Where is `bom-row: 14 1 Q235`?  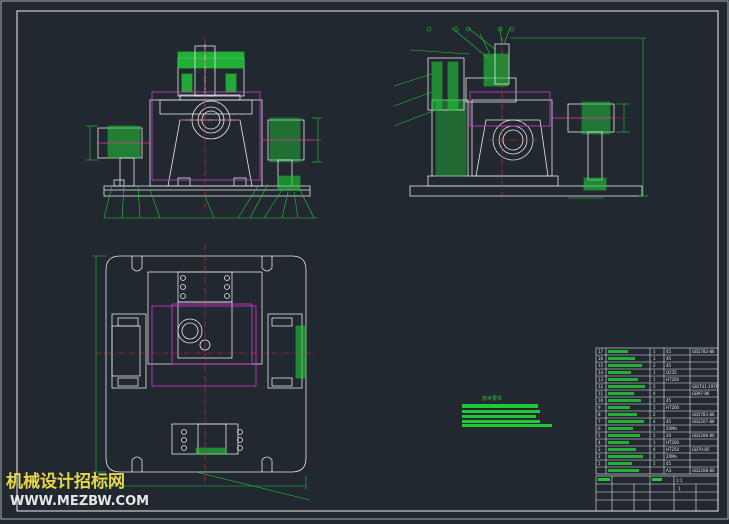 bom-row: 14 1 Q235 is located at coordinates (637, 372).